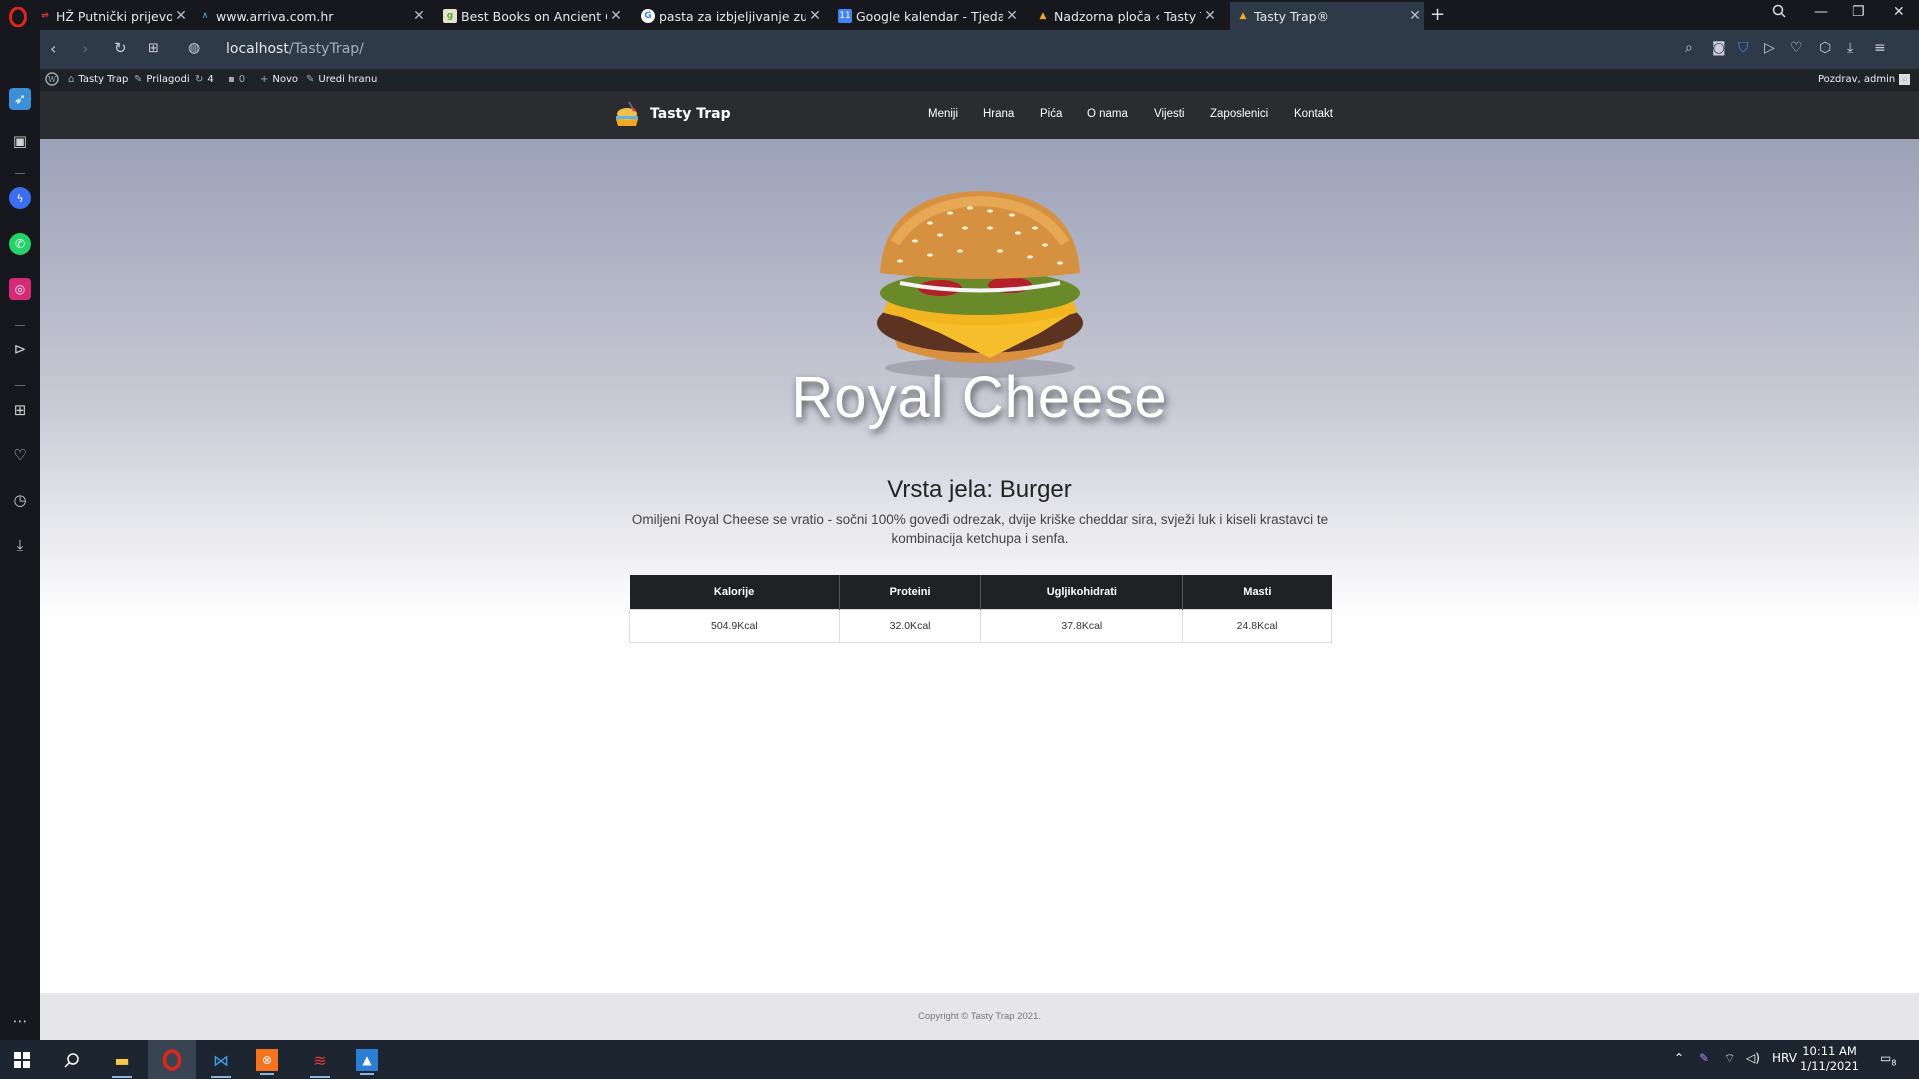 This screenshot has height=1079, width=1919. What do you see at coordinates (20, 244) in the screenshot?
I see `whatsapp-icon: ✆` at bounding box center [20, 244].